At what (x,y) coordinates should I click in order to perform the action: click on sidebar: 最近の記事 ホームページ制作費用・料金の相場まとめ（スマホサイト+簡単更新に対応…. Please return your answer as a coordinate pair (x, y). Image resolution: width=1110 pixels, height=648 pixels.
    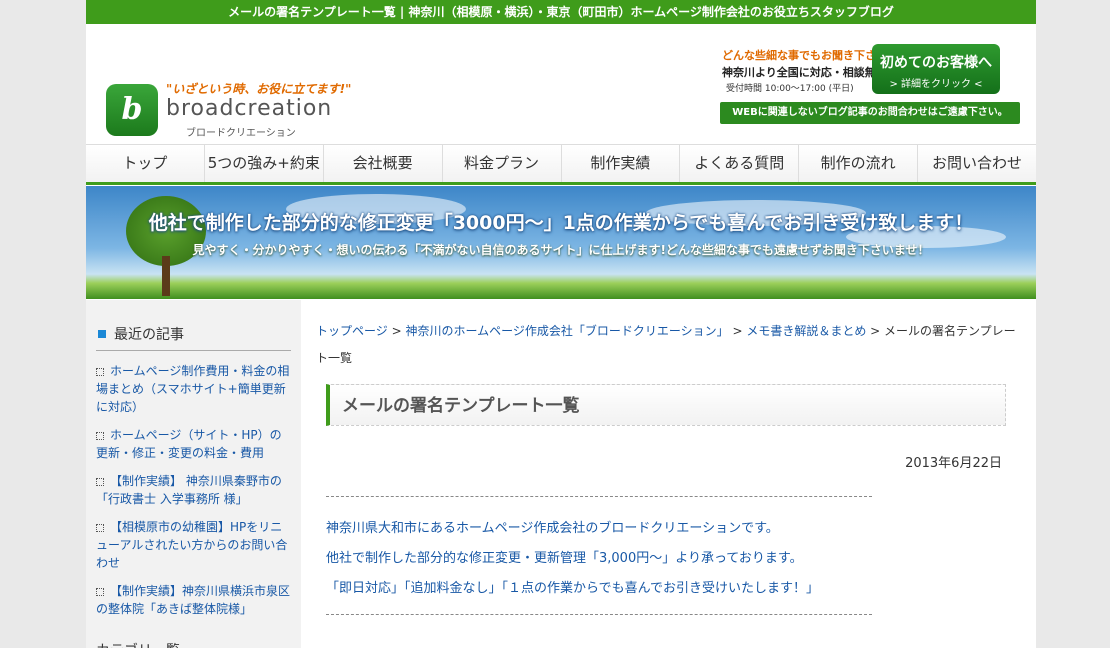
    Looking at the image, I should click on (193, 474).